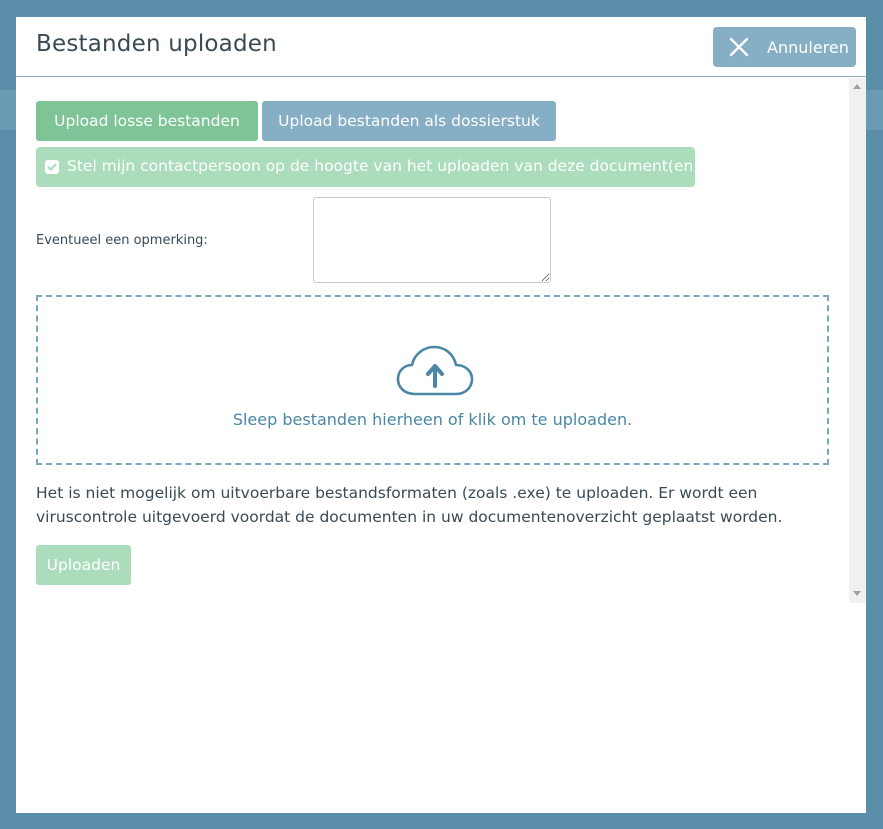 The image size is (883, 829). Describe the element at coordinates (808, 47) in the screenshot. I see `cancel-label: Annuleren` at that location.